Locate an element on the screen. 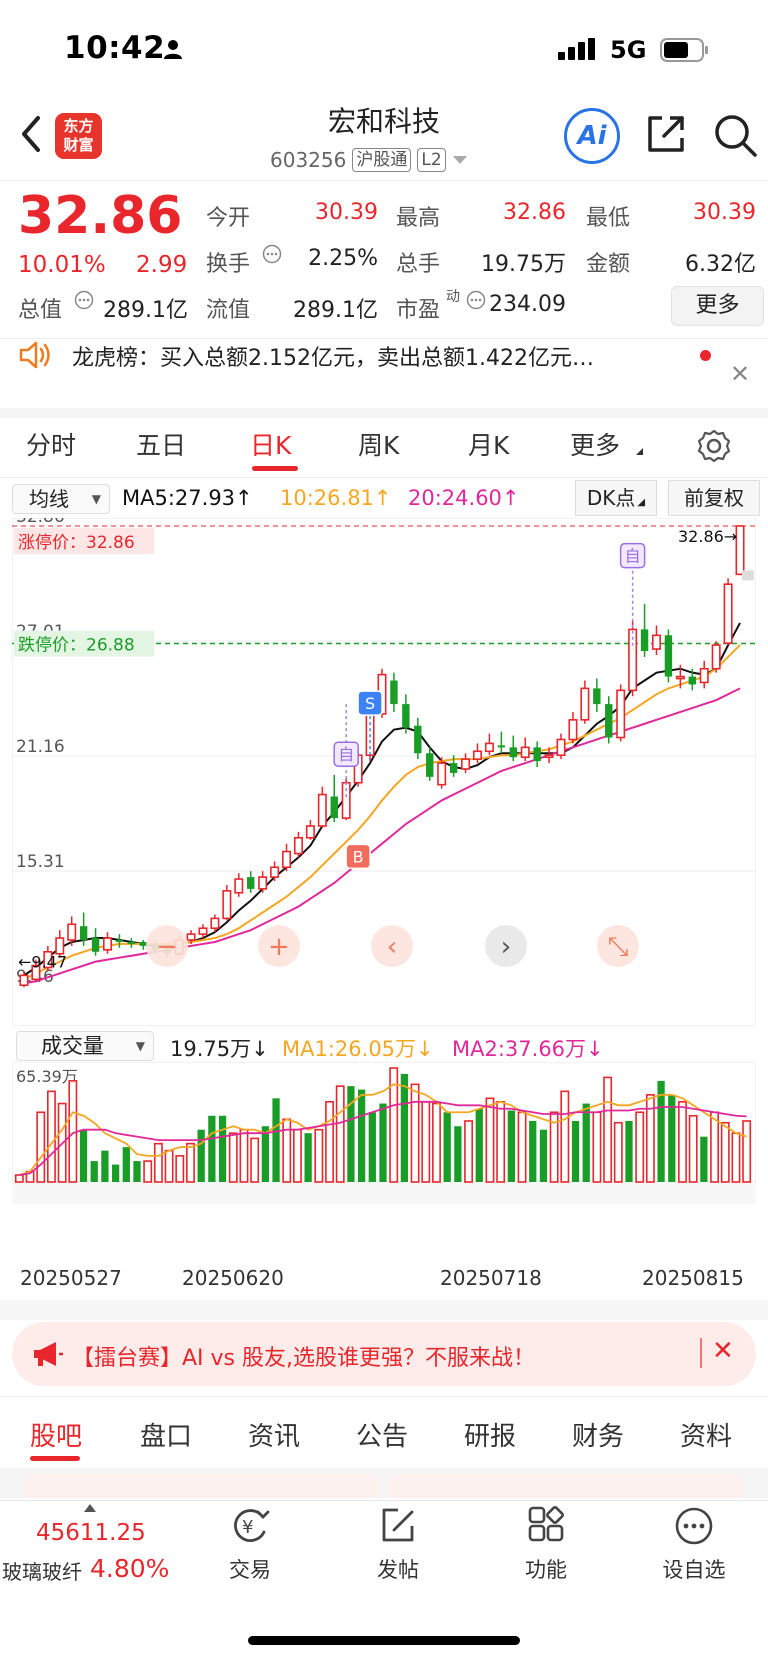 This screenshot has width=768, height=1663. tab-more: 更多 is located at coordinates (595, 444).